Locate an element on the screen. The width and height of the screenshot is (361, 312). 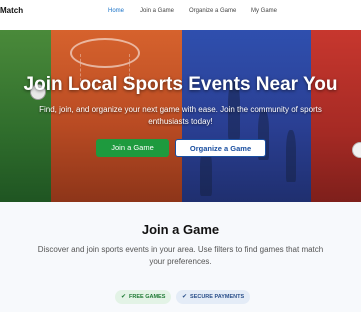
organize-a-game-button: Organize a Game is located at coordinates (220, 148).